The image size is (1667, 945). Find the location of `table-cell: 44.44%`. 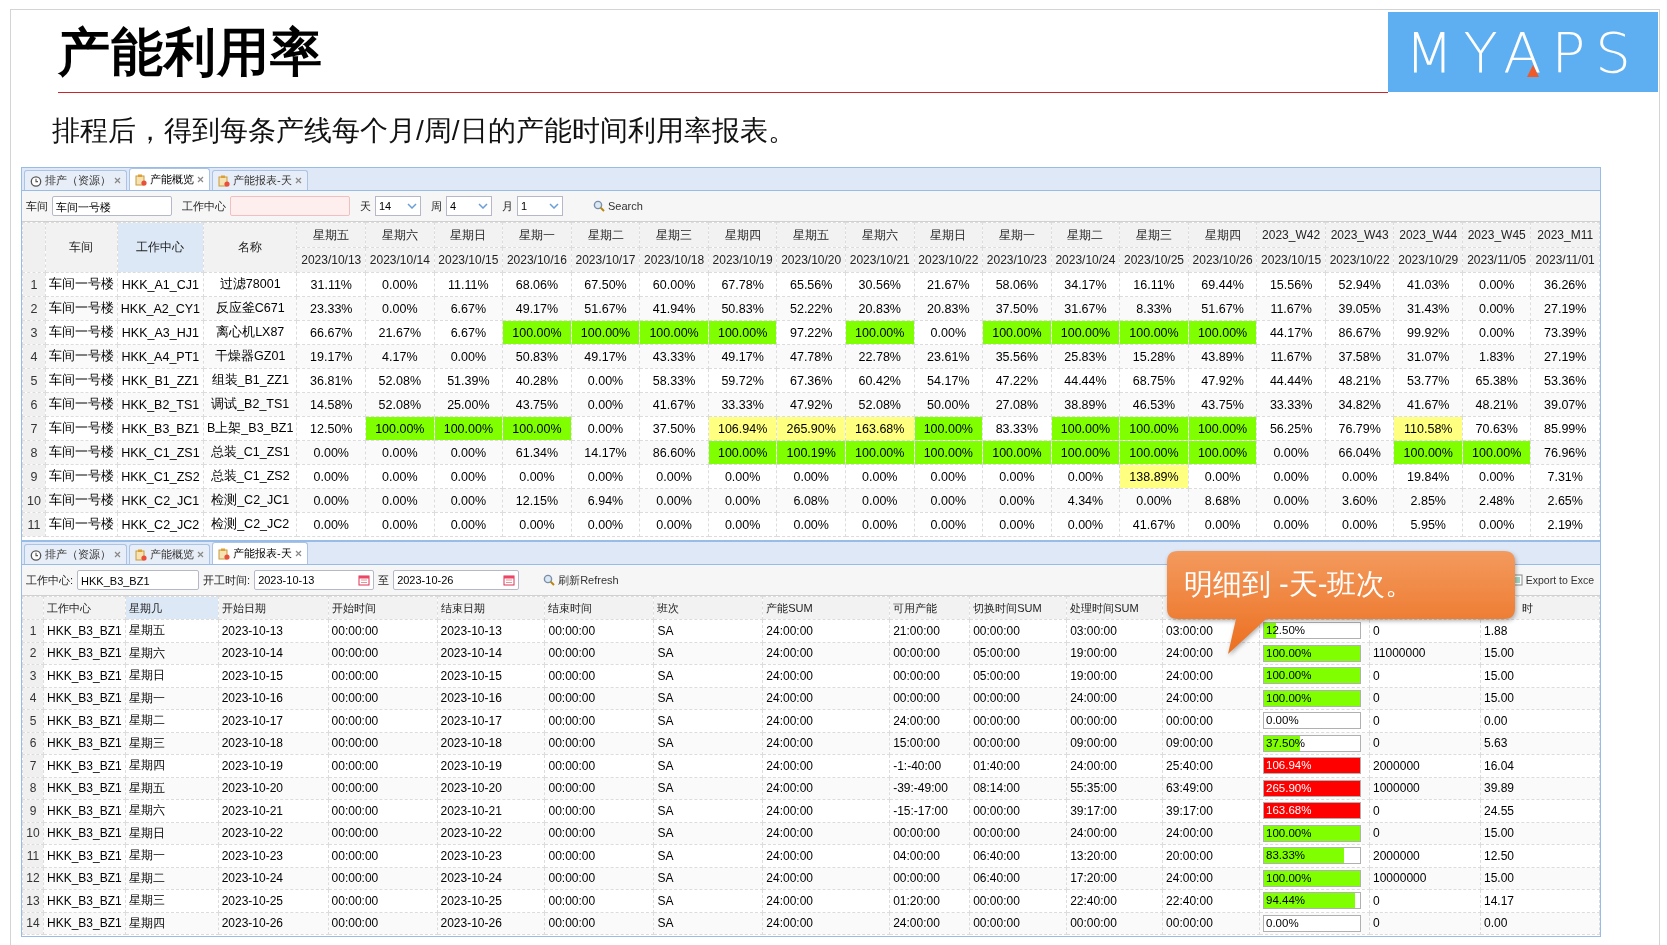

table-cell: 44.44% is located at coordinates (1291, 380).